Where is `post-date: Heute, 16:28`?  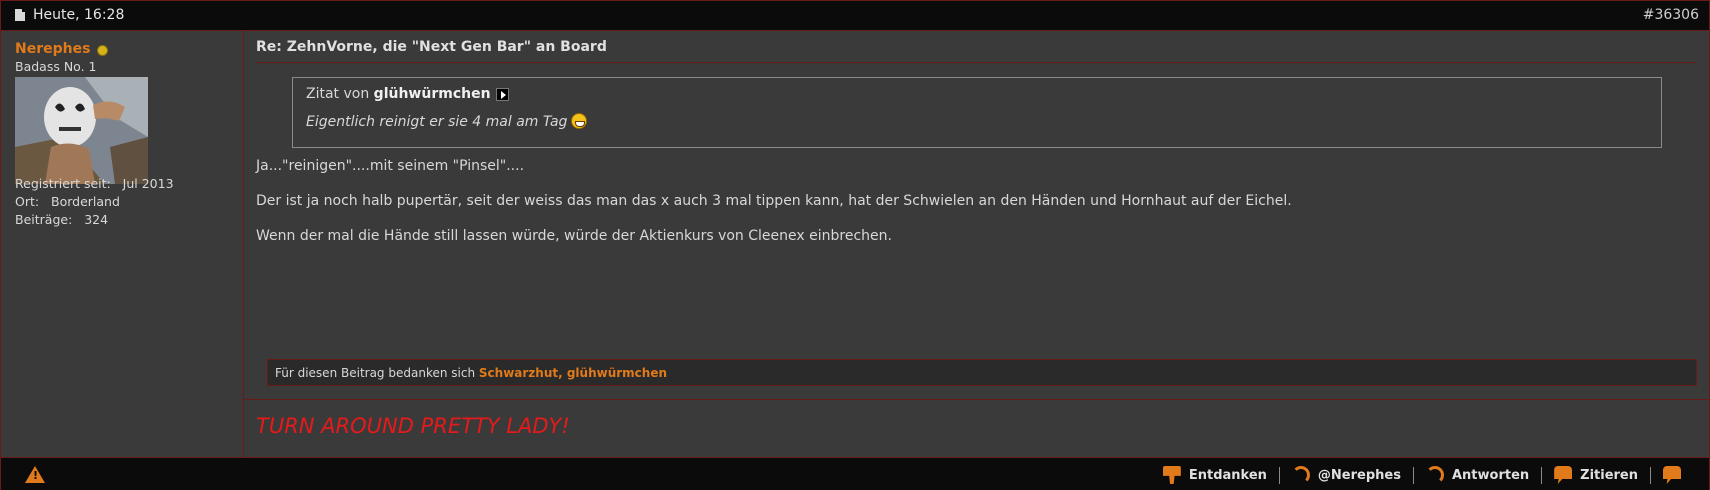
post-date: Heute, 16:28 is located at coordinates (79, 15).